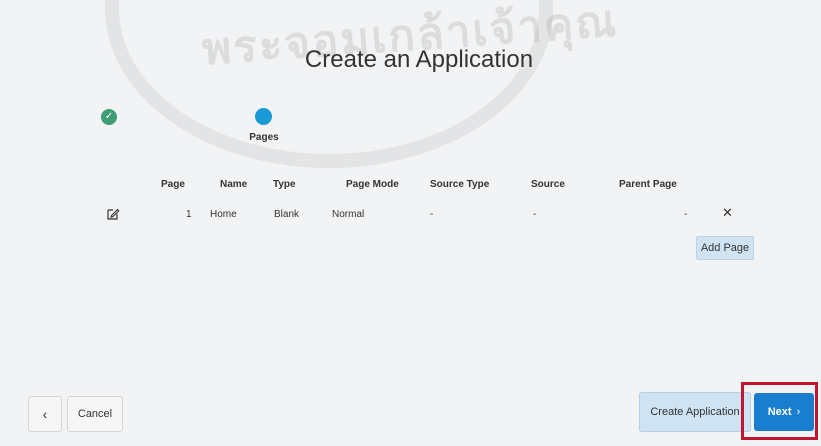  Describe the element at coordinates (725, 248) in the screenshot. I see `add-page-button: Add Page` at that location.